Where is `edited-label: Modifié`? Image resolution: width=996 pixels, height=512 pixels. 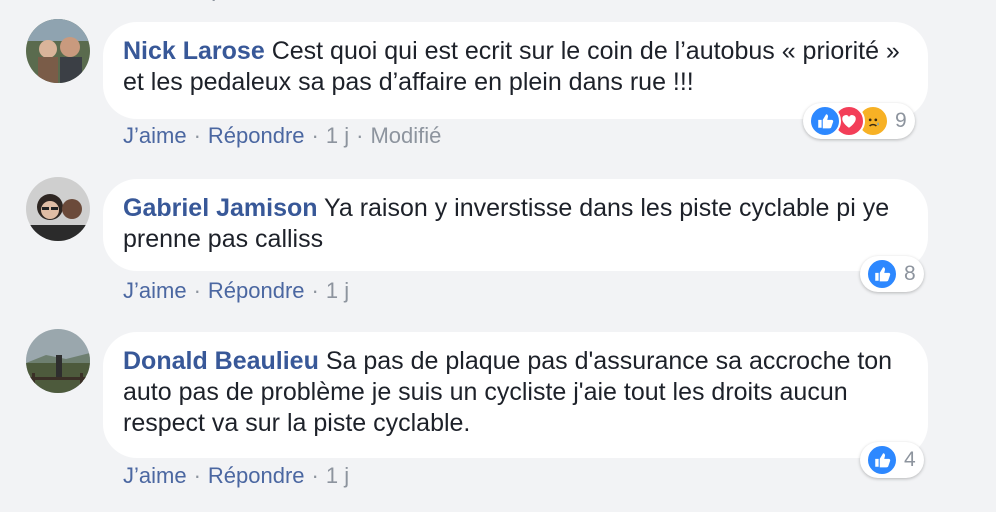 edited-label: Modifié is located at coordinates (405, 135).